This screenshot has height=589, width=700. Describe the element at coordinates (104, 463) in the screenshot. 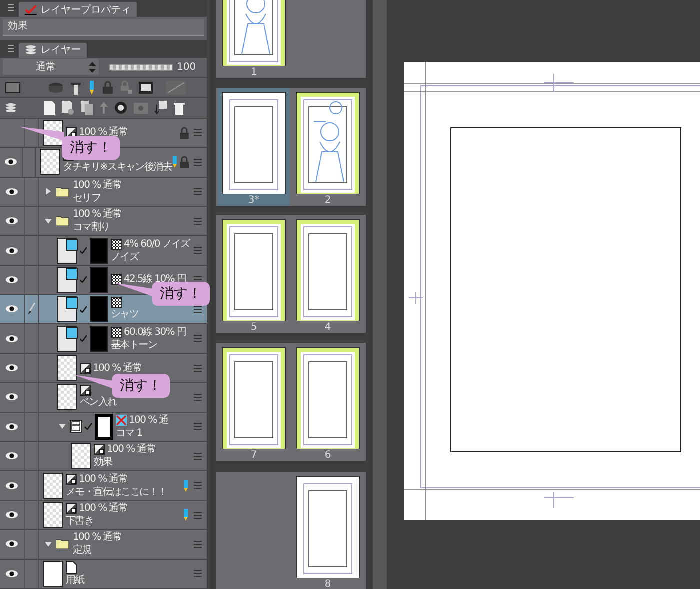

I see `layer-name: 効果` at that location.